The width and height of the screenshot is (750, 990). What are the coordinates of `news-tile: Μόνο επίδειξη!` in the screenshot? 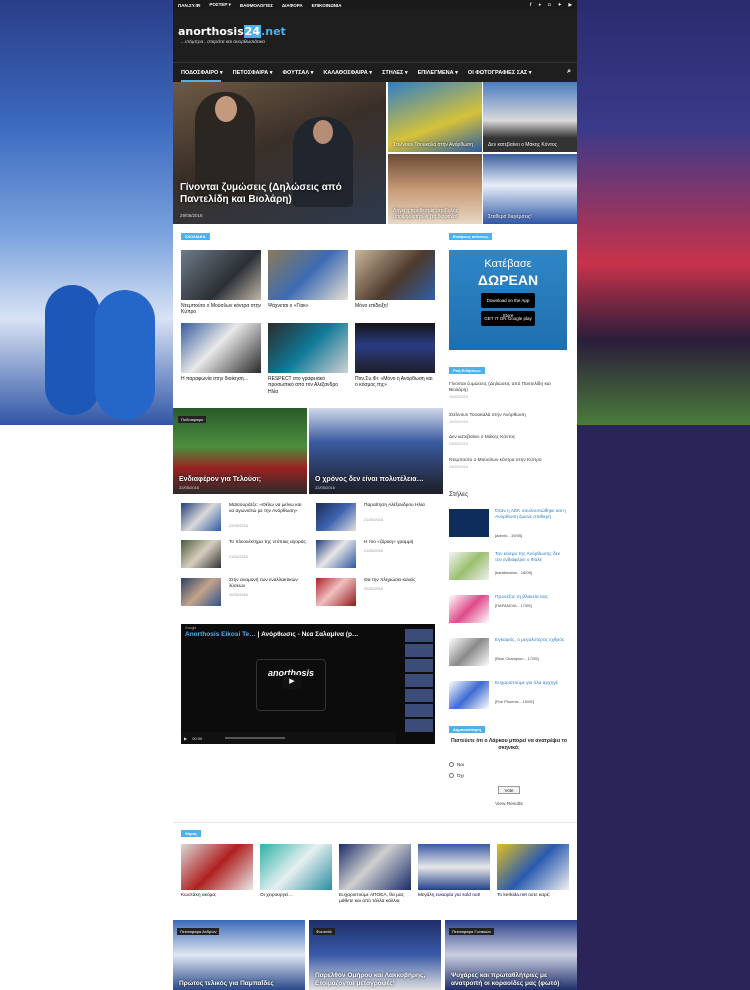 It's located at (395, 279).